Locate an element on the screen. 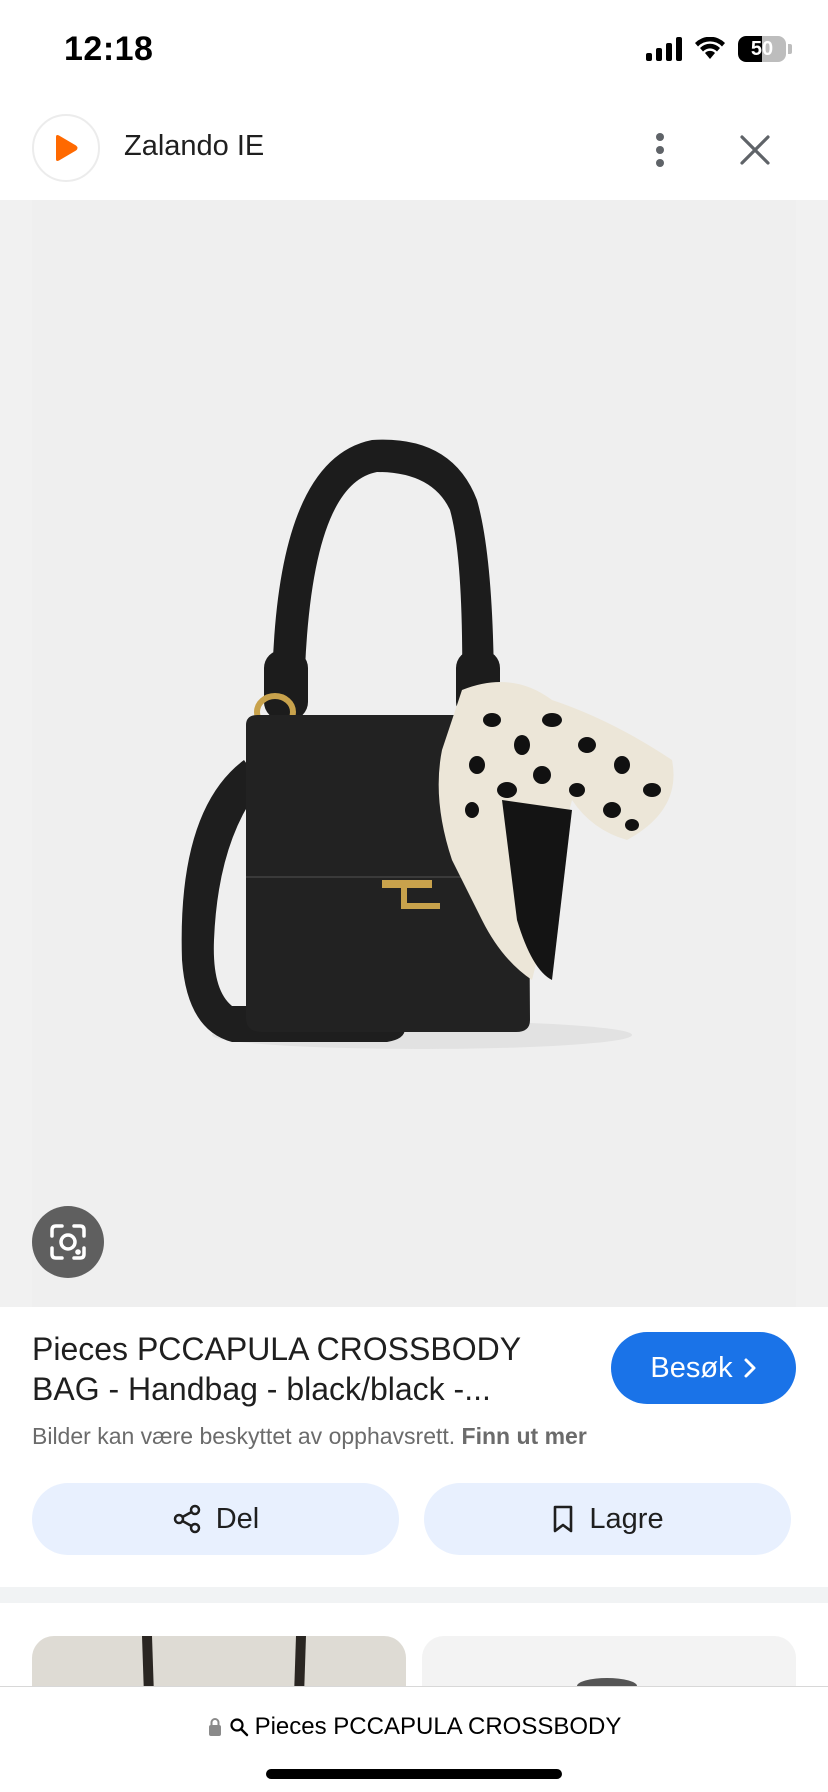 Image resolution: width=828 pixels, height=1792 pixels. save-button-label: Lagre is located at coordinates (626, 1518).